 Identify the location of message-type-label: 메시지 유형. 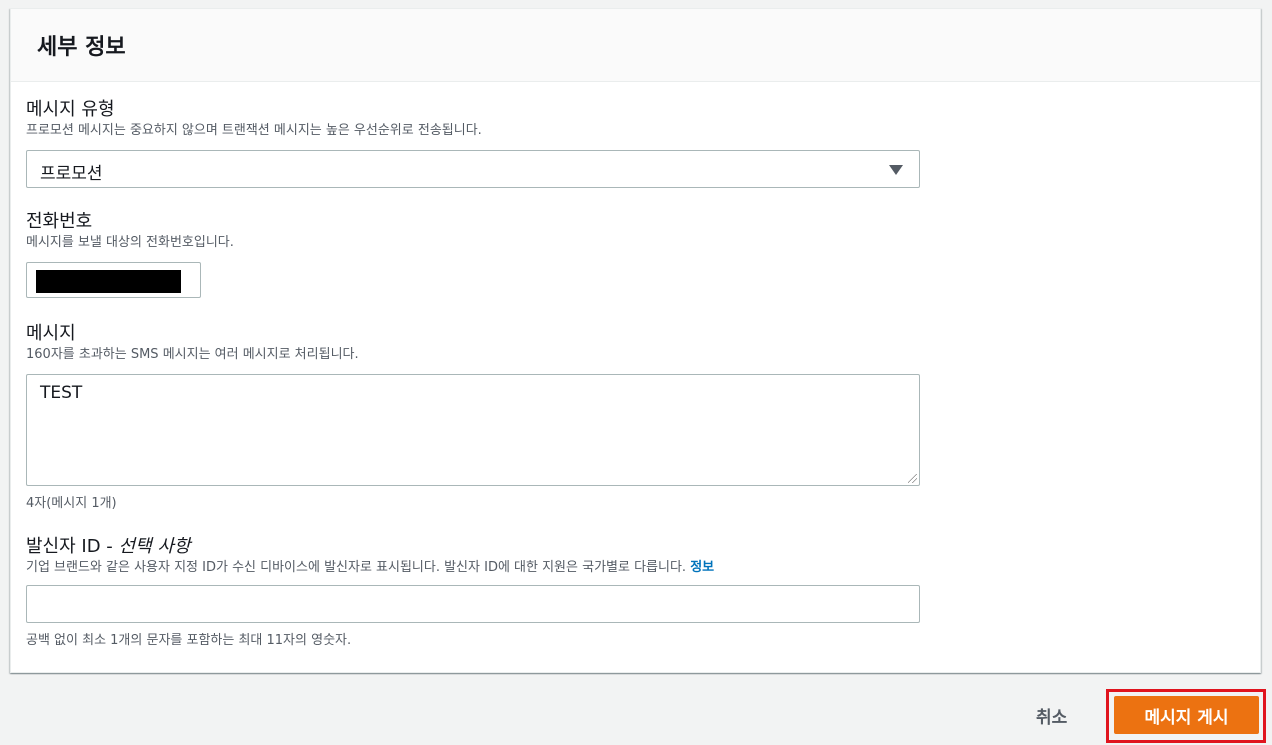
(70, 109).